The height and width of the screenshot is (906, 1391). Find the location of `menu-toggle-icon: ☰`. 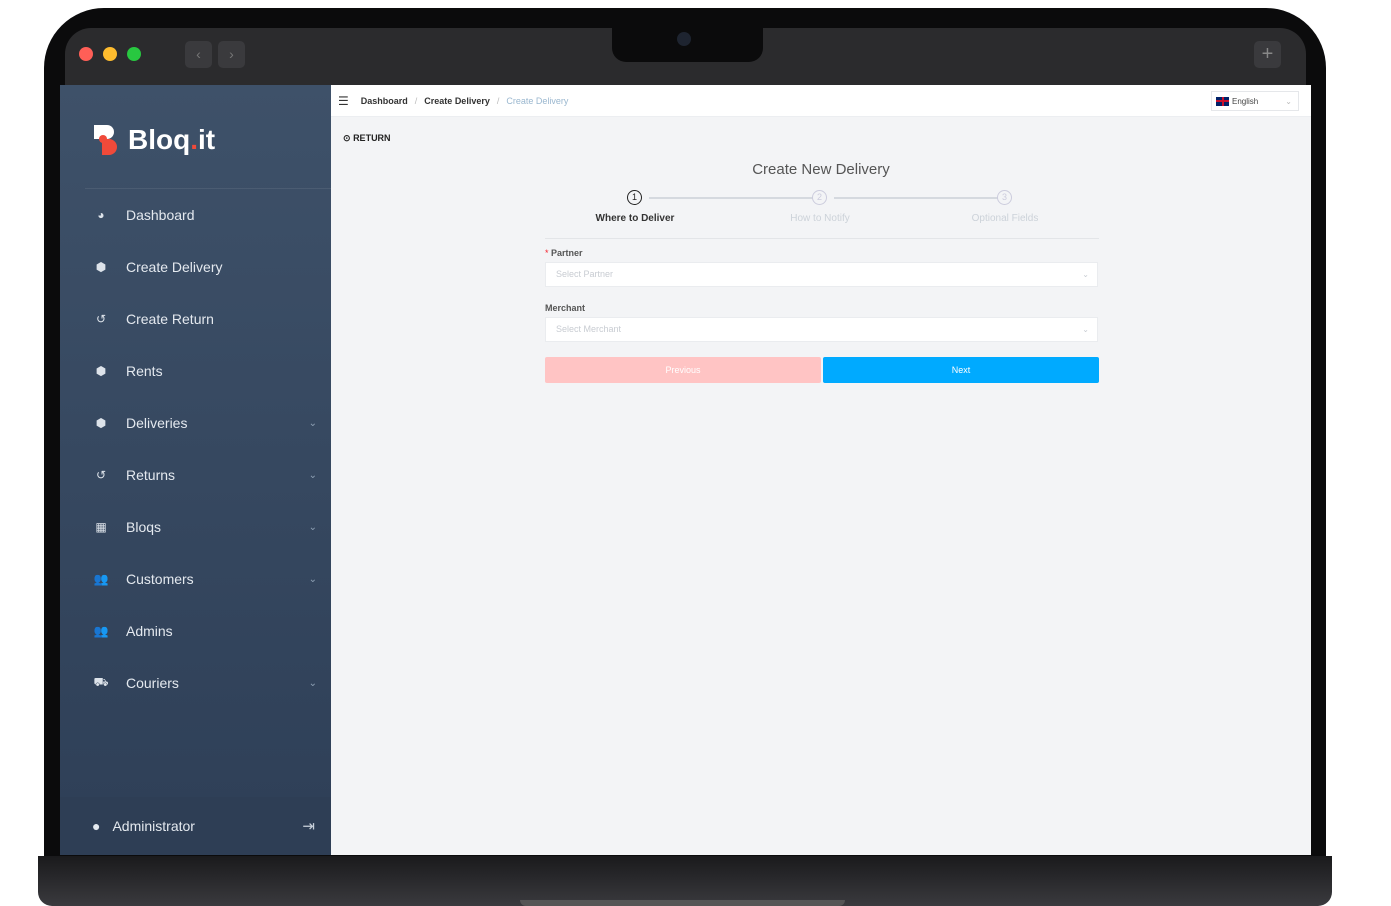

menu-toggle-icon: ☰ is located at coordinates (343, 101).